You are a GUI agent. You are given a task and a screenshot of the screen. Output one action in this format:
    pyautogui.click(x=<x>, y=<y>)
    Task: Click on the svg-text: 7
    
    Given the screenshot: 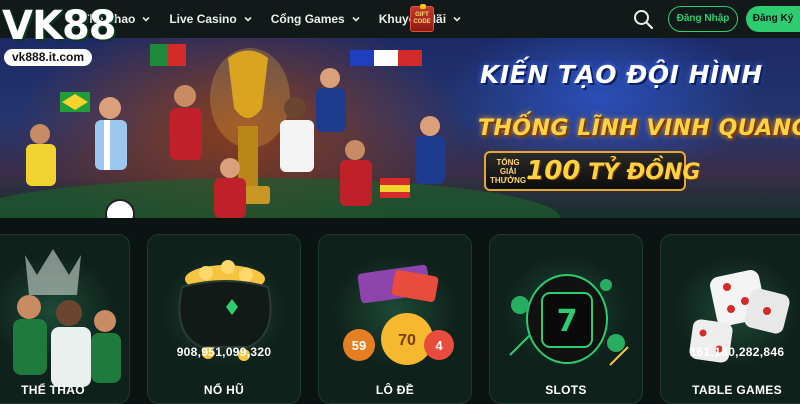 What is the action you would take?
    pyautogui.click(x=567, y=321)
    